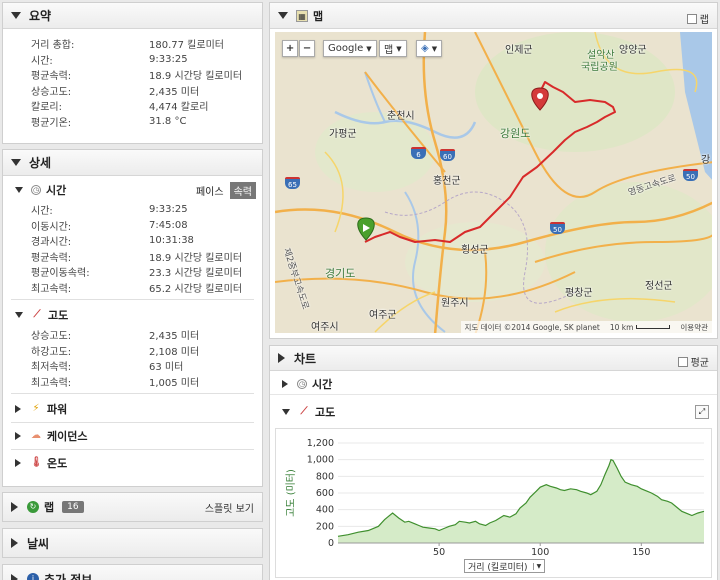 This screenshot has height=580, width=720. Describe the element at coordinates (146, 44) in the screenshot. I see `stat-row: 거리 총합: 180.77 킬로미터` at that location.